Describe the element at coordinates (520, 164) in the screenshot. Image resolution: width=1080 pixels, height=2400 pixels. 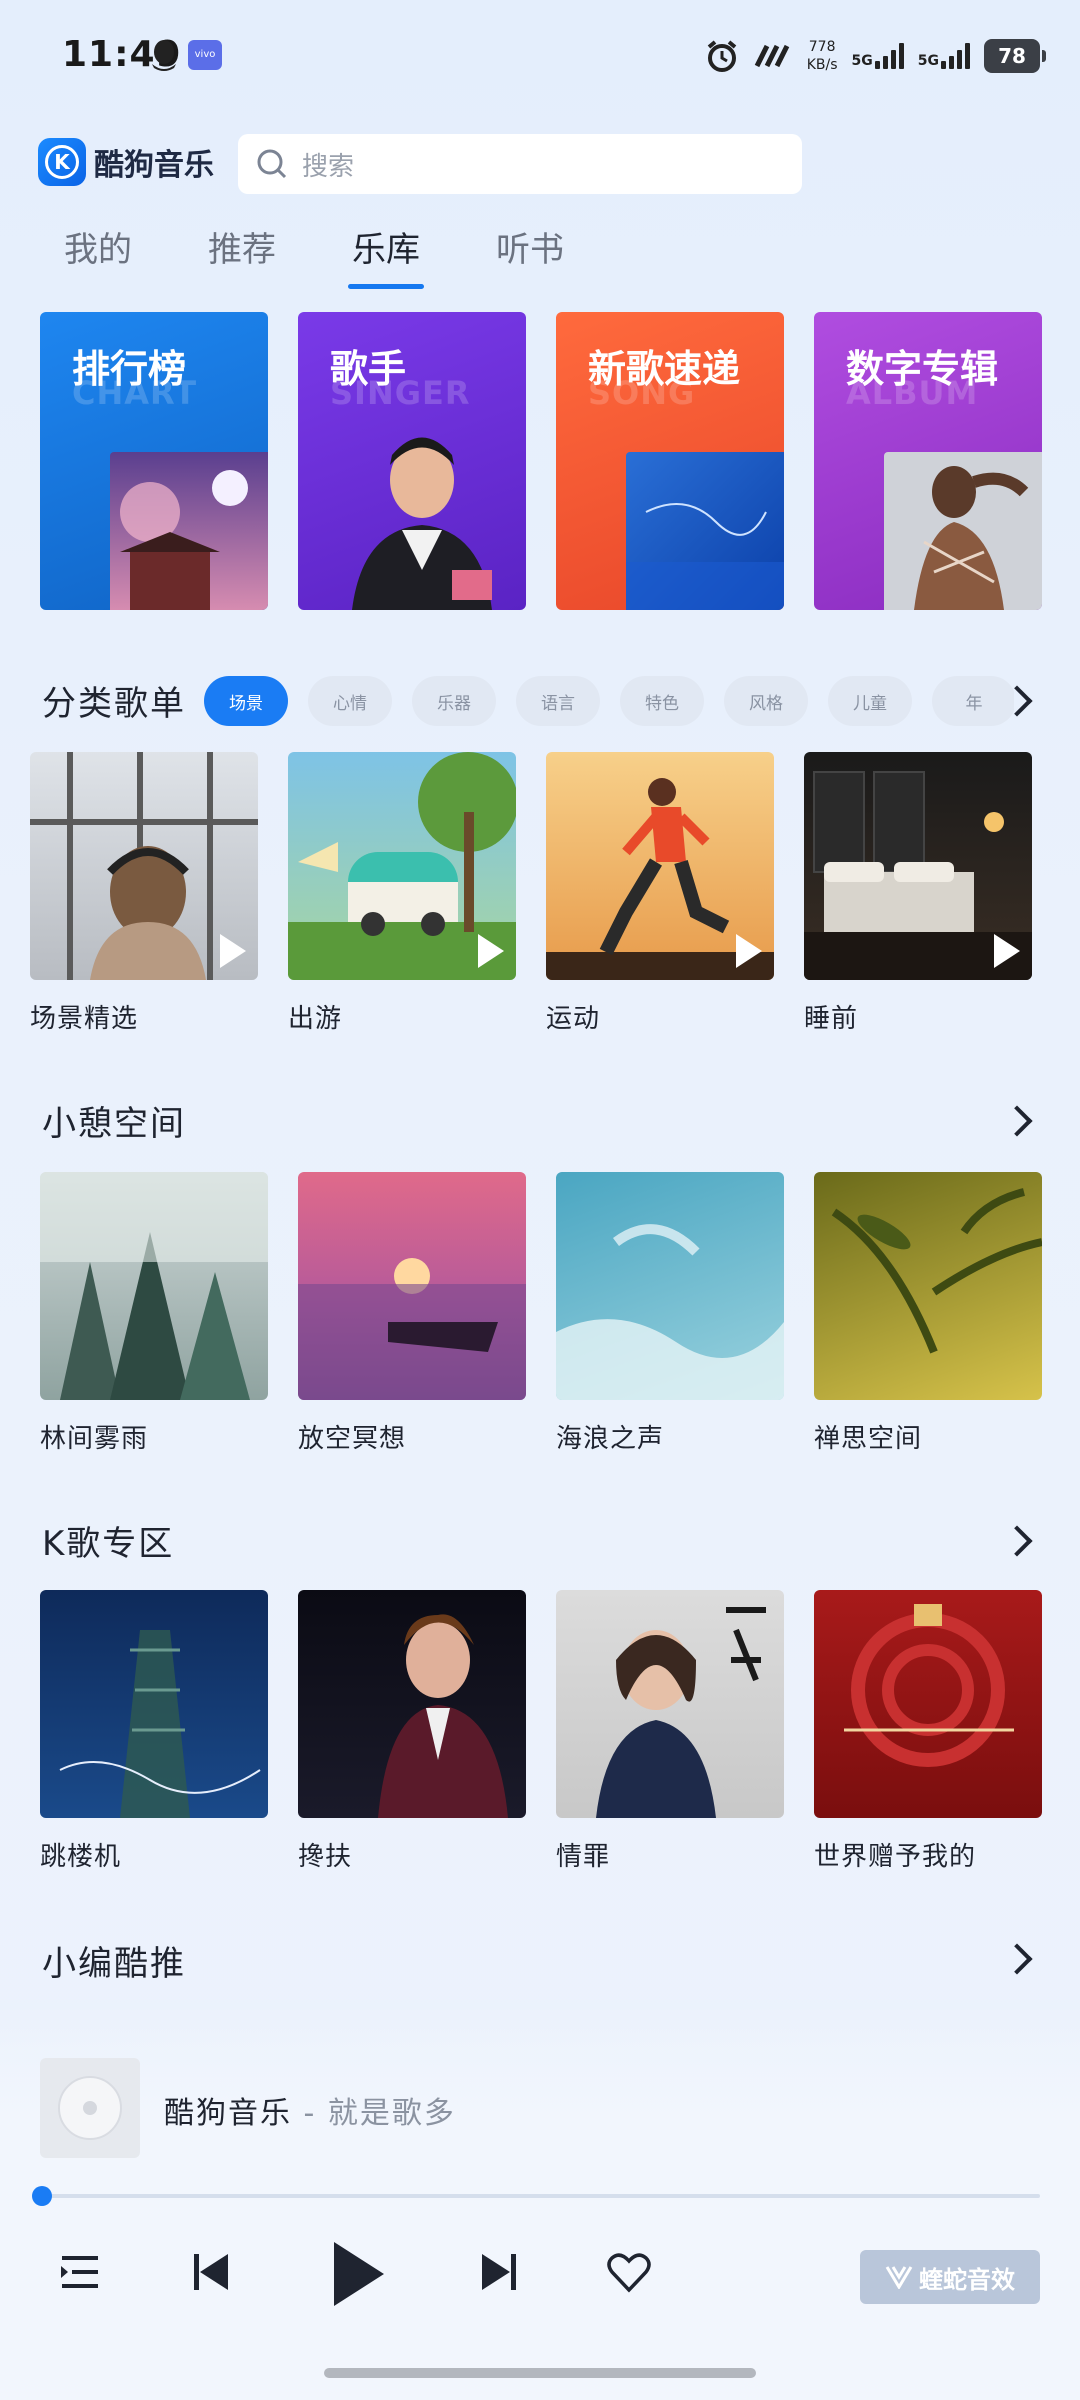
I see `search-input: 搜索` at that location.